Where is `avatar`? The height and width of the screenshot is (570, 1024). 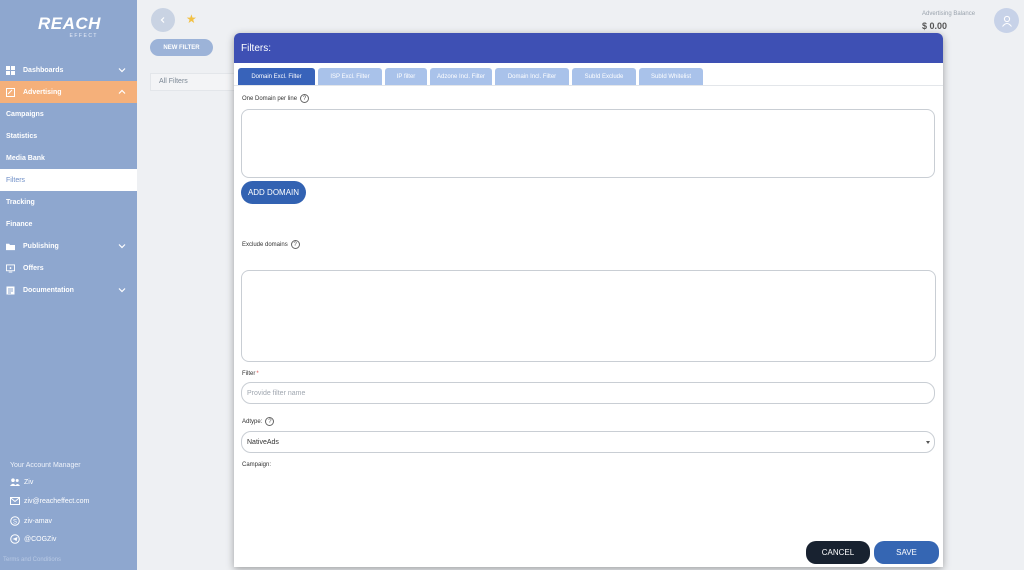
avatar is located at coordinates (1006, 20).